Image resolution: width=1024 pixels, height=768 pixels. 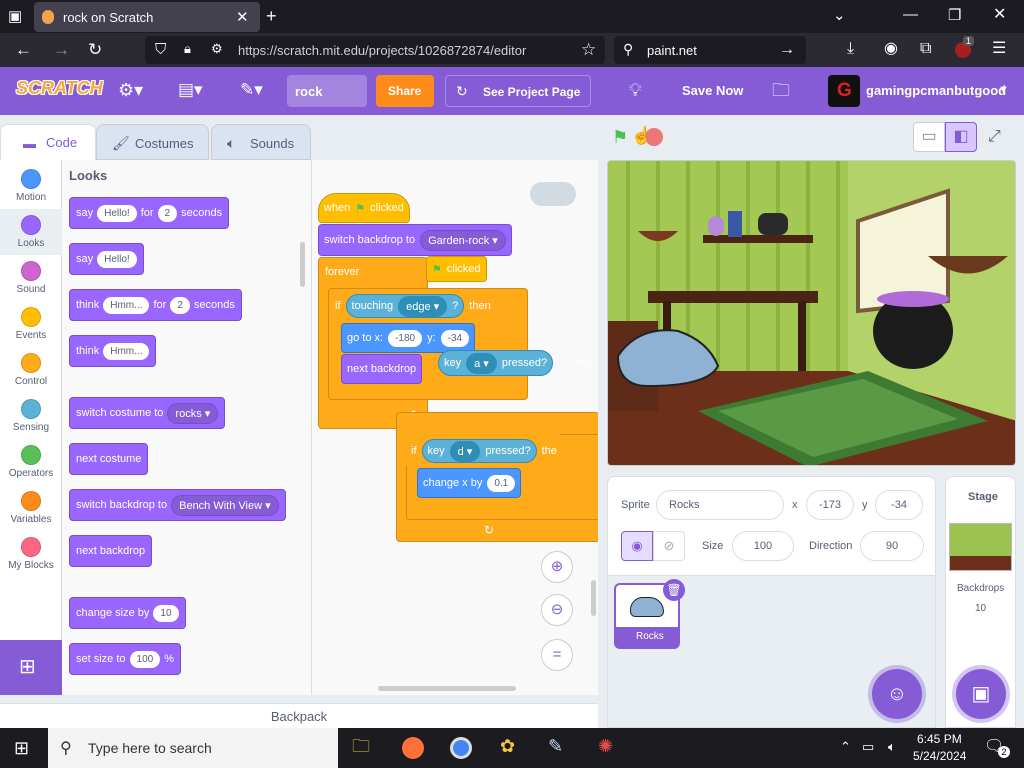 What do you see at coordinates (106, 259) in the screenshot?
I see `block-say: say Hello!` at bounding box center [106, 259].